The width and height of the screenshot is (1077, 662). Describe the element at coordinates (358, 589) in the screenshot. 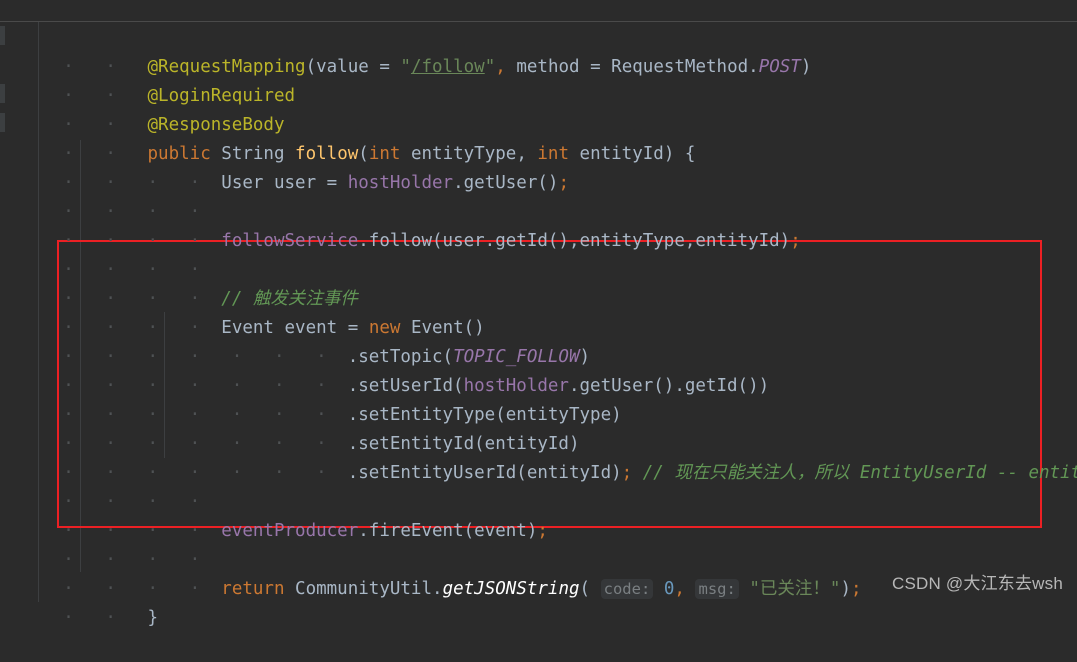

I see `class-communityutil: CommunityUtil` at that location.